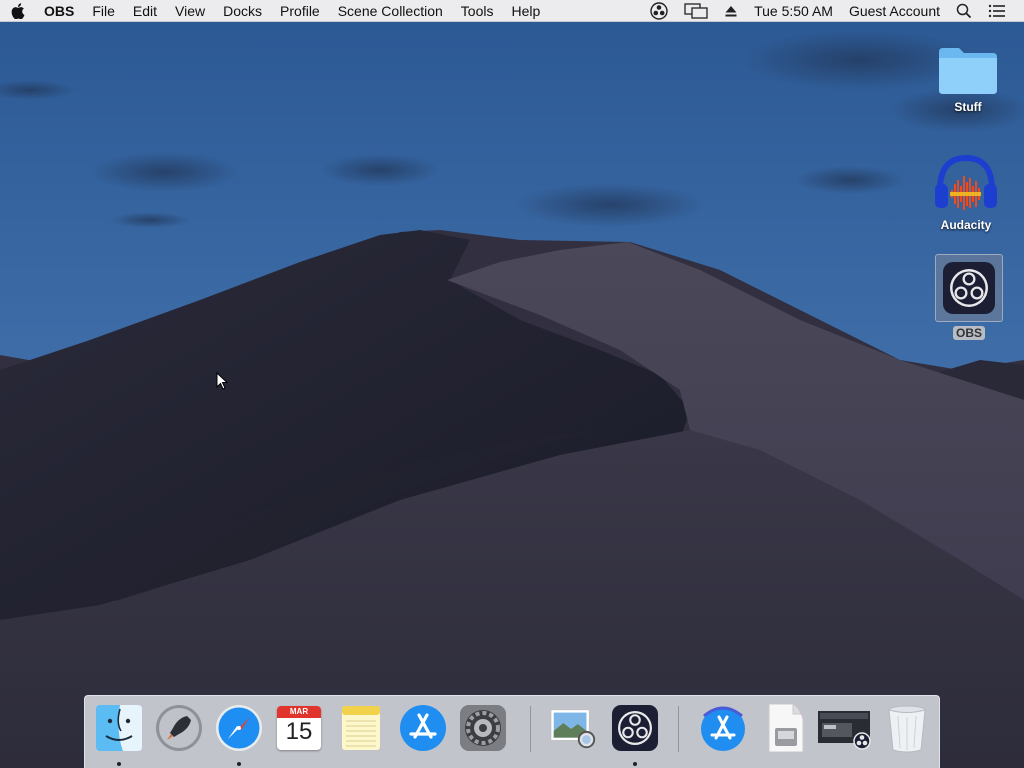 Image resolution: width=1024 pixels, height=768 pixels. What do you see at coordinates (968, 333) in the screenshot?
I see `desktop-icon-label: OBS` at bounding box center [968, 333].